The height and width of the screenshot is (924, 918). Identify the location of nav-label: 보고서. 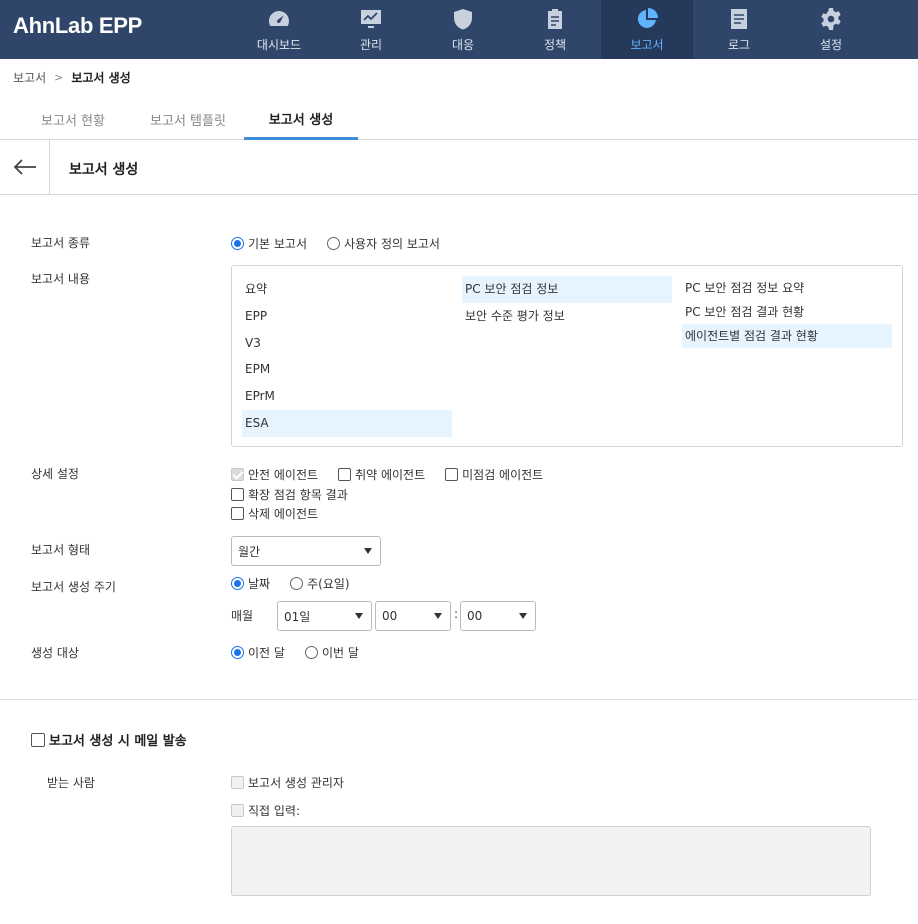
(647, 45).